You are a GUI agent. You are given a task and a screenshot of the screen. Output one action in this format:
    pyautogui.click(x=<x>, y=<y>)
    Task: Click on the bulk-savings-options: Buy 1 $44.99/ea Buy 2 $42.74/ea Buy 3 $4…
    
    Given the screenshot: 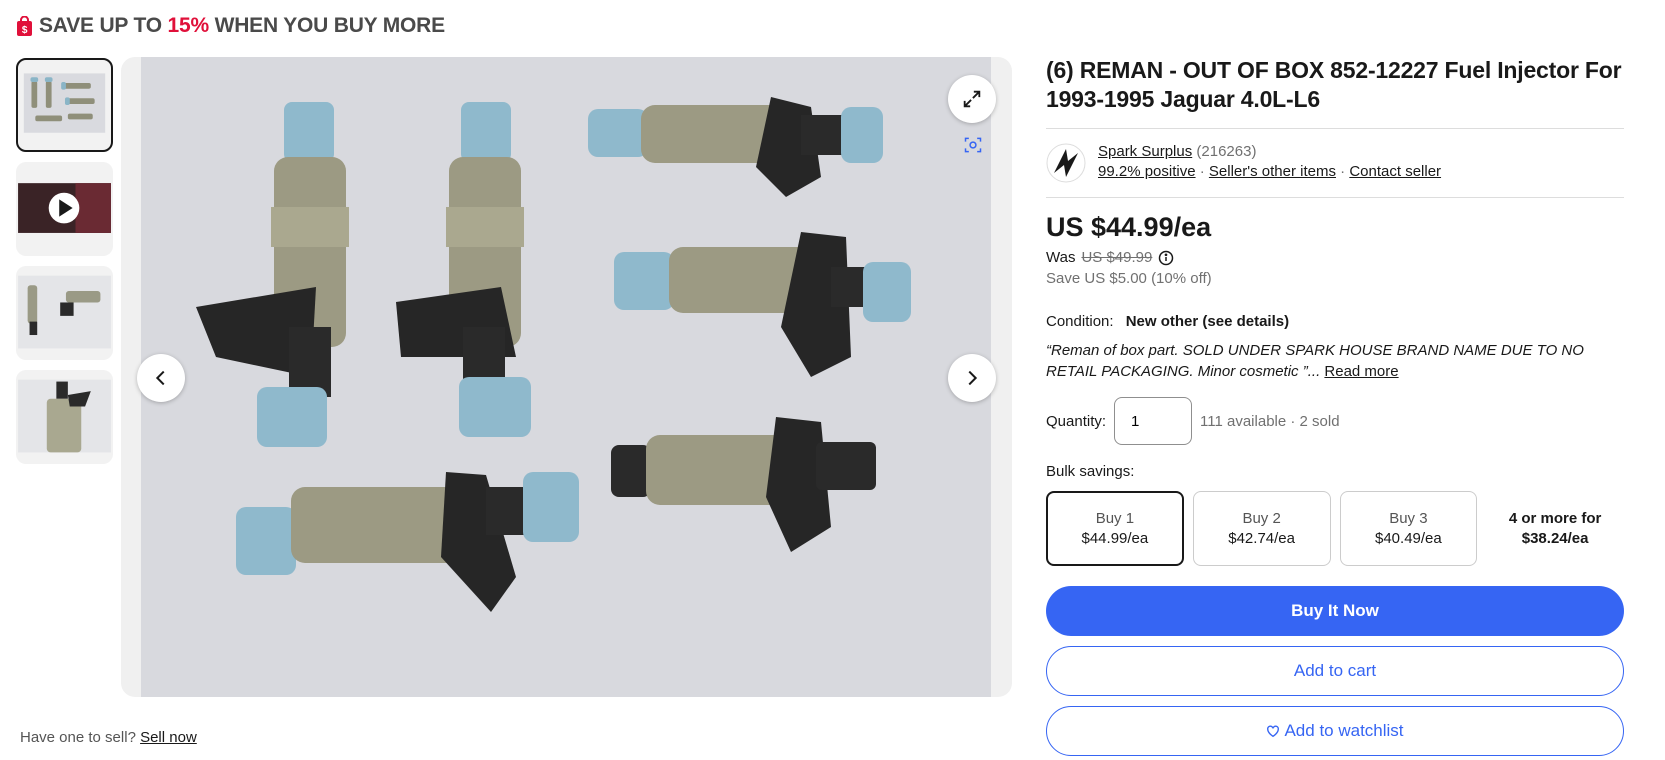 What is the action you would take?
    pyautogui.click(x=1335, y=528)
    